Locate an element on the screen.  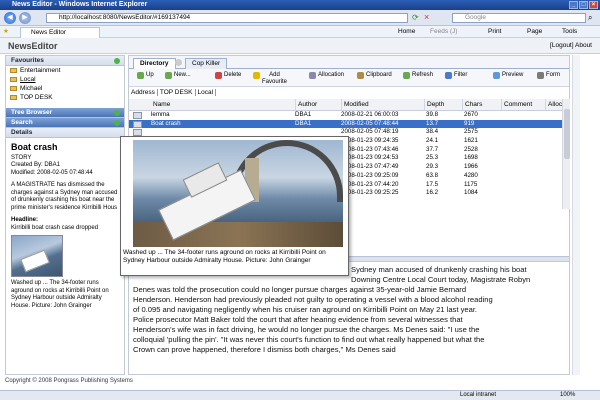
col-depth: Depth is located at coordinates (434, 105).